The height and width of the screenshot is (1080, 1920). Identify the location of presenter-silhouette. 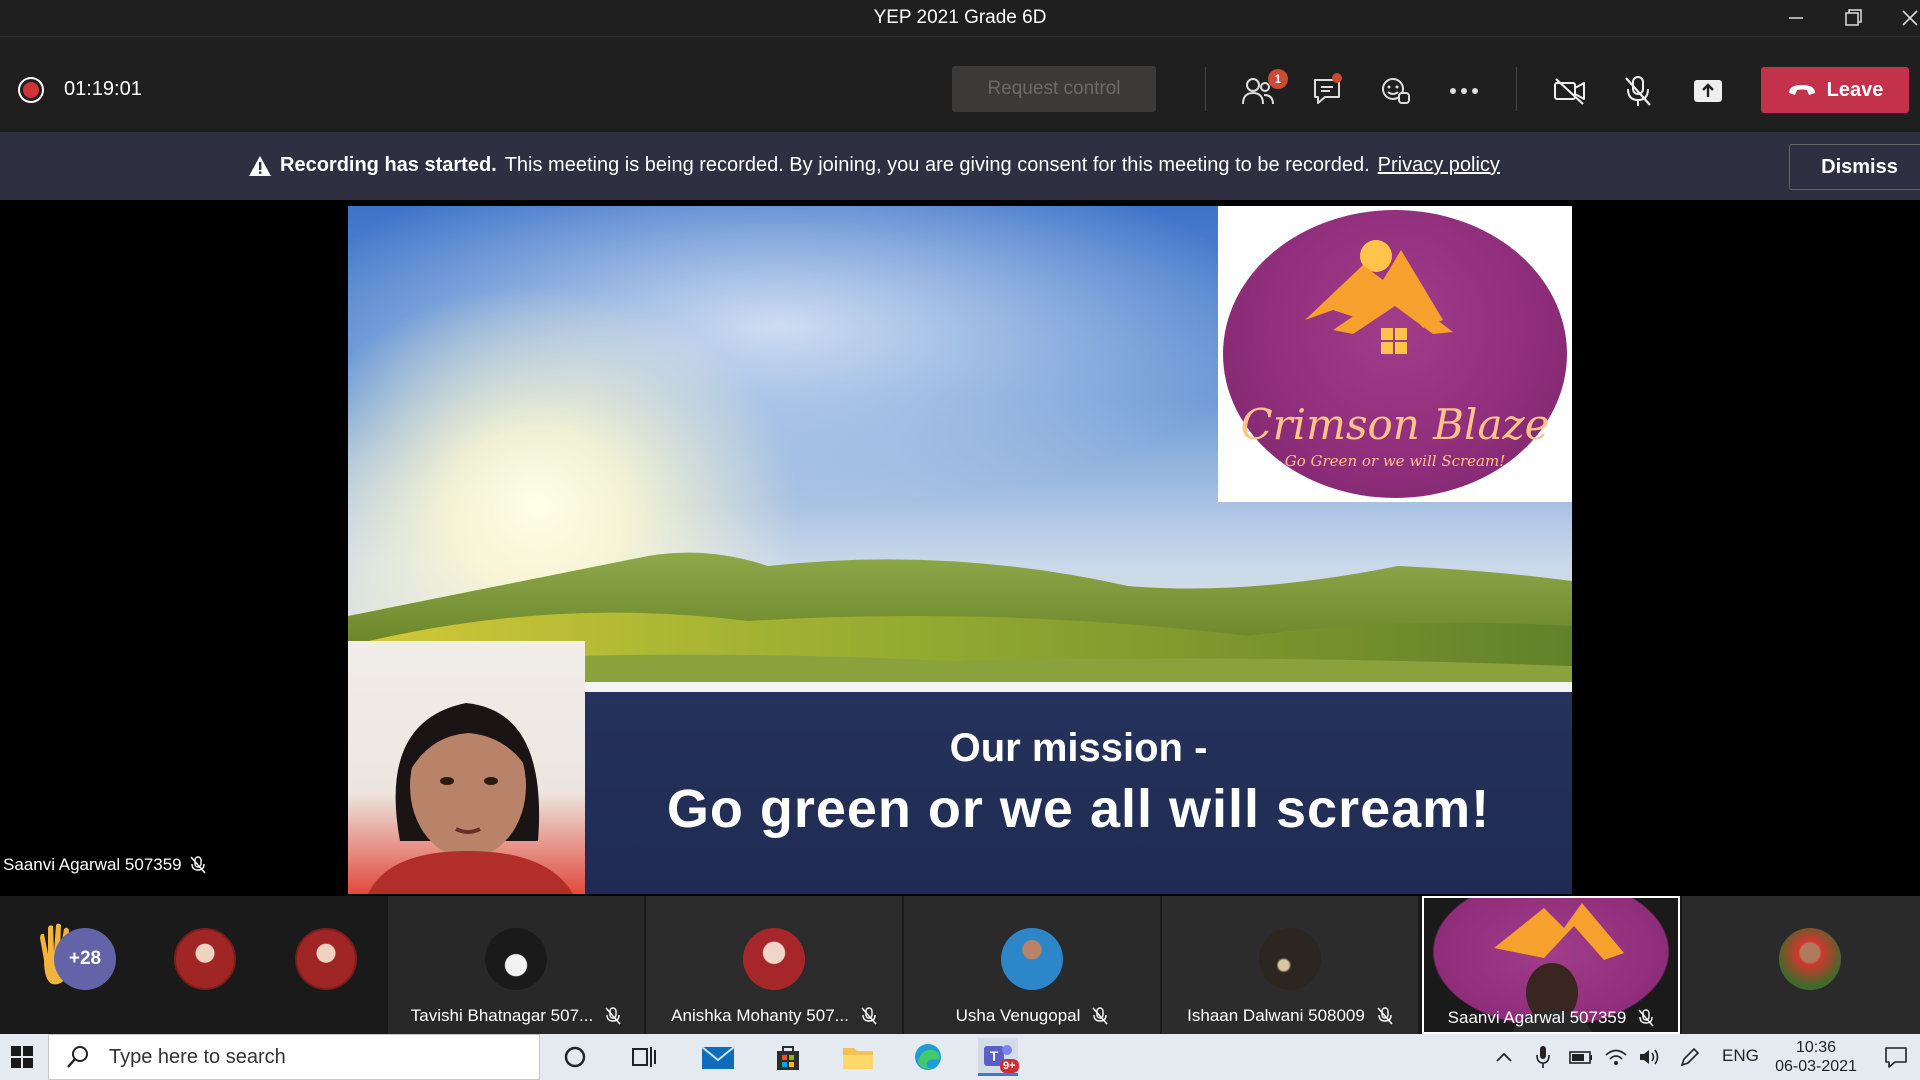
(470, 798).